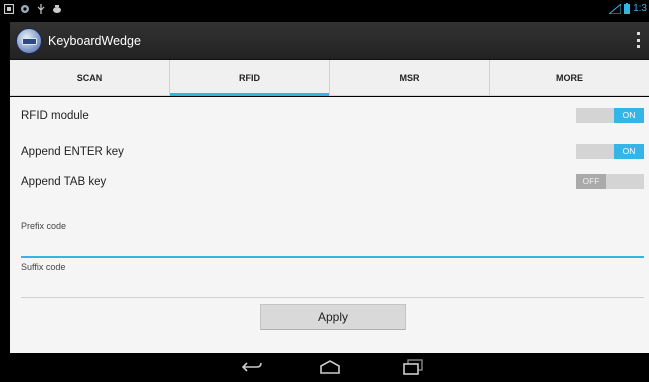  What do you see at coordinates (569, 77) in the screenshot?
I see `tab-more: MORE` at bounding box center [569, 77].